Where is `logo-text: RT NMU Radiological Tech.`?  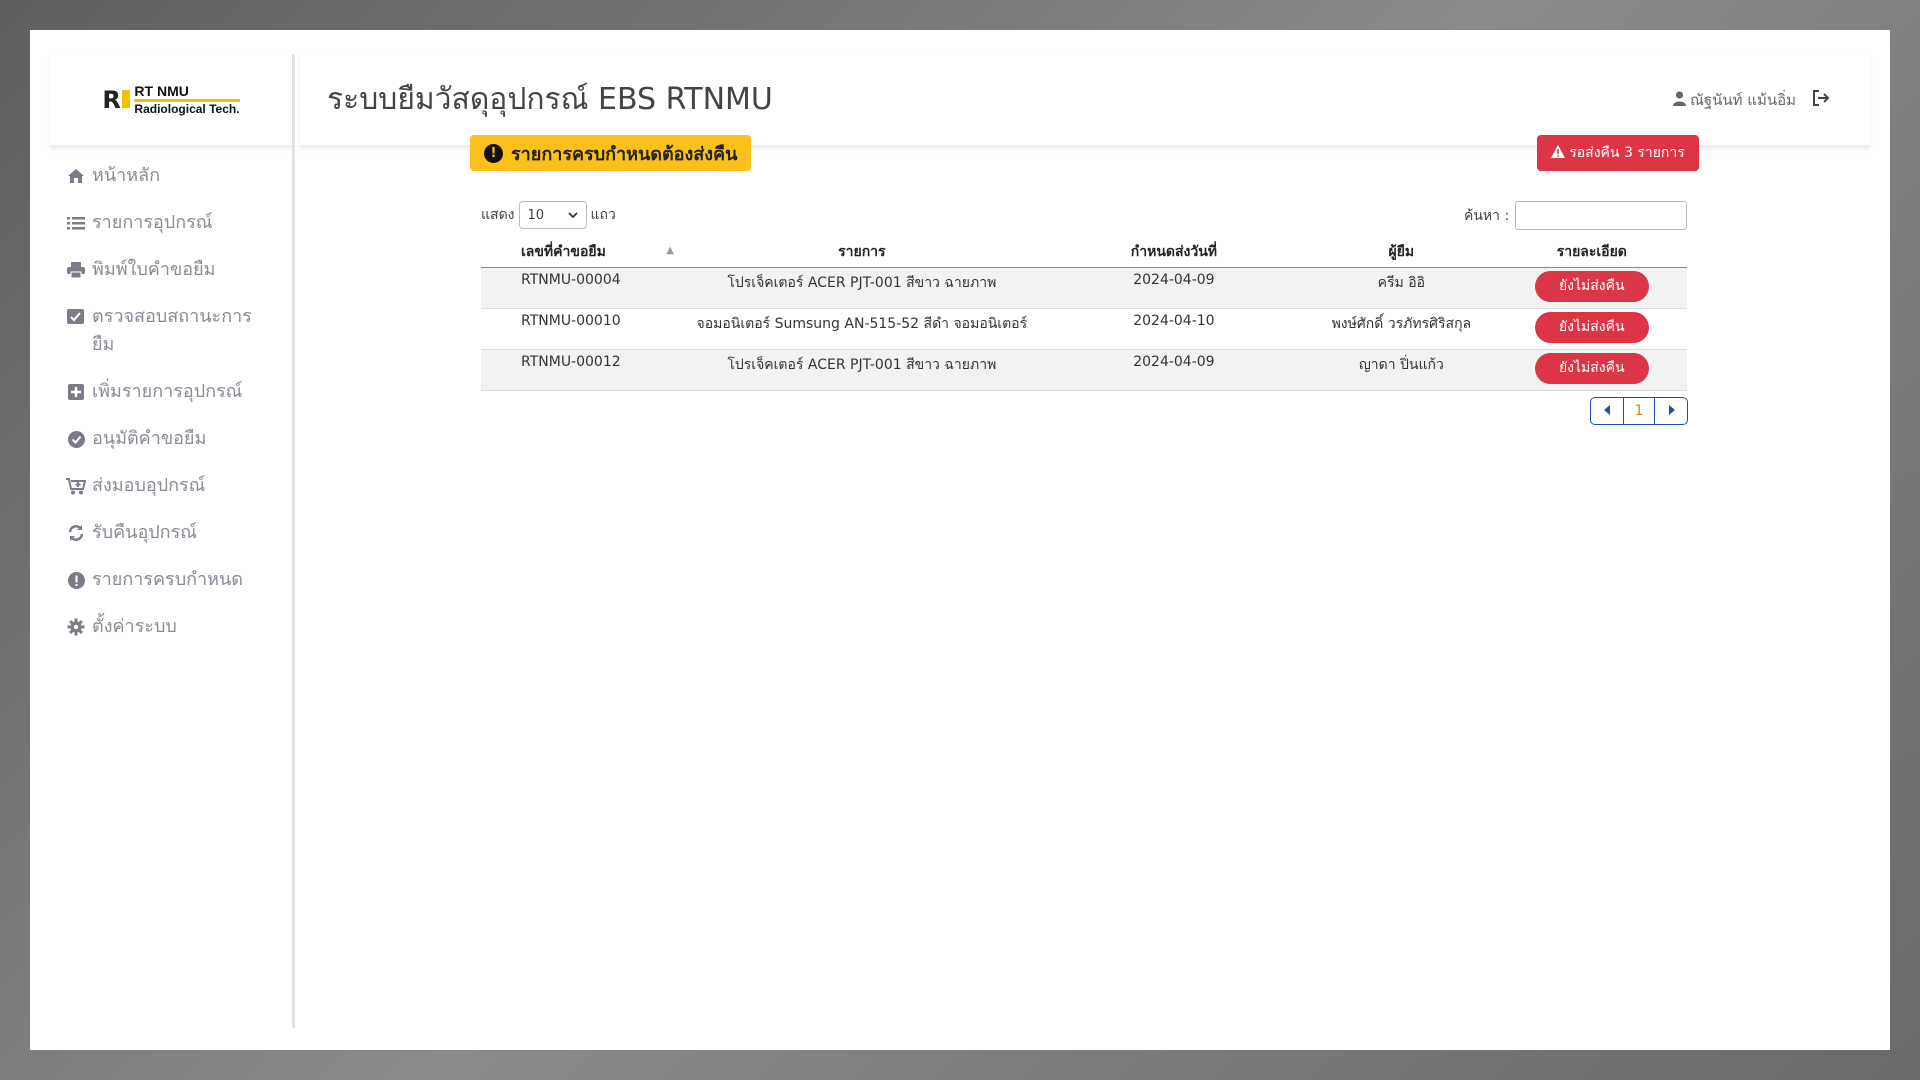
logo-text: RT NMU Radiological Tech. is located at coordinates (187, 99).